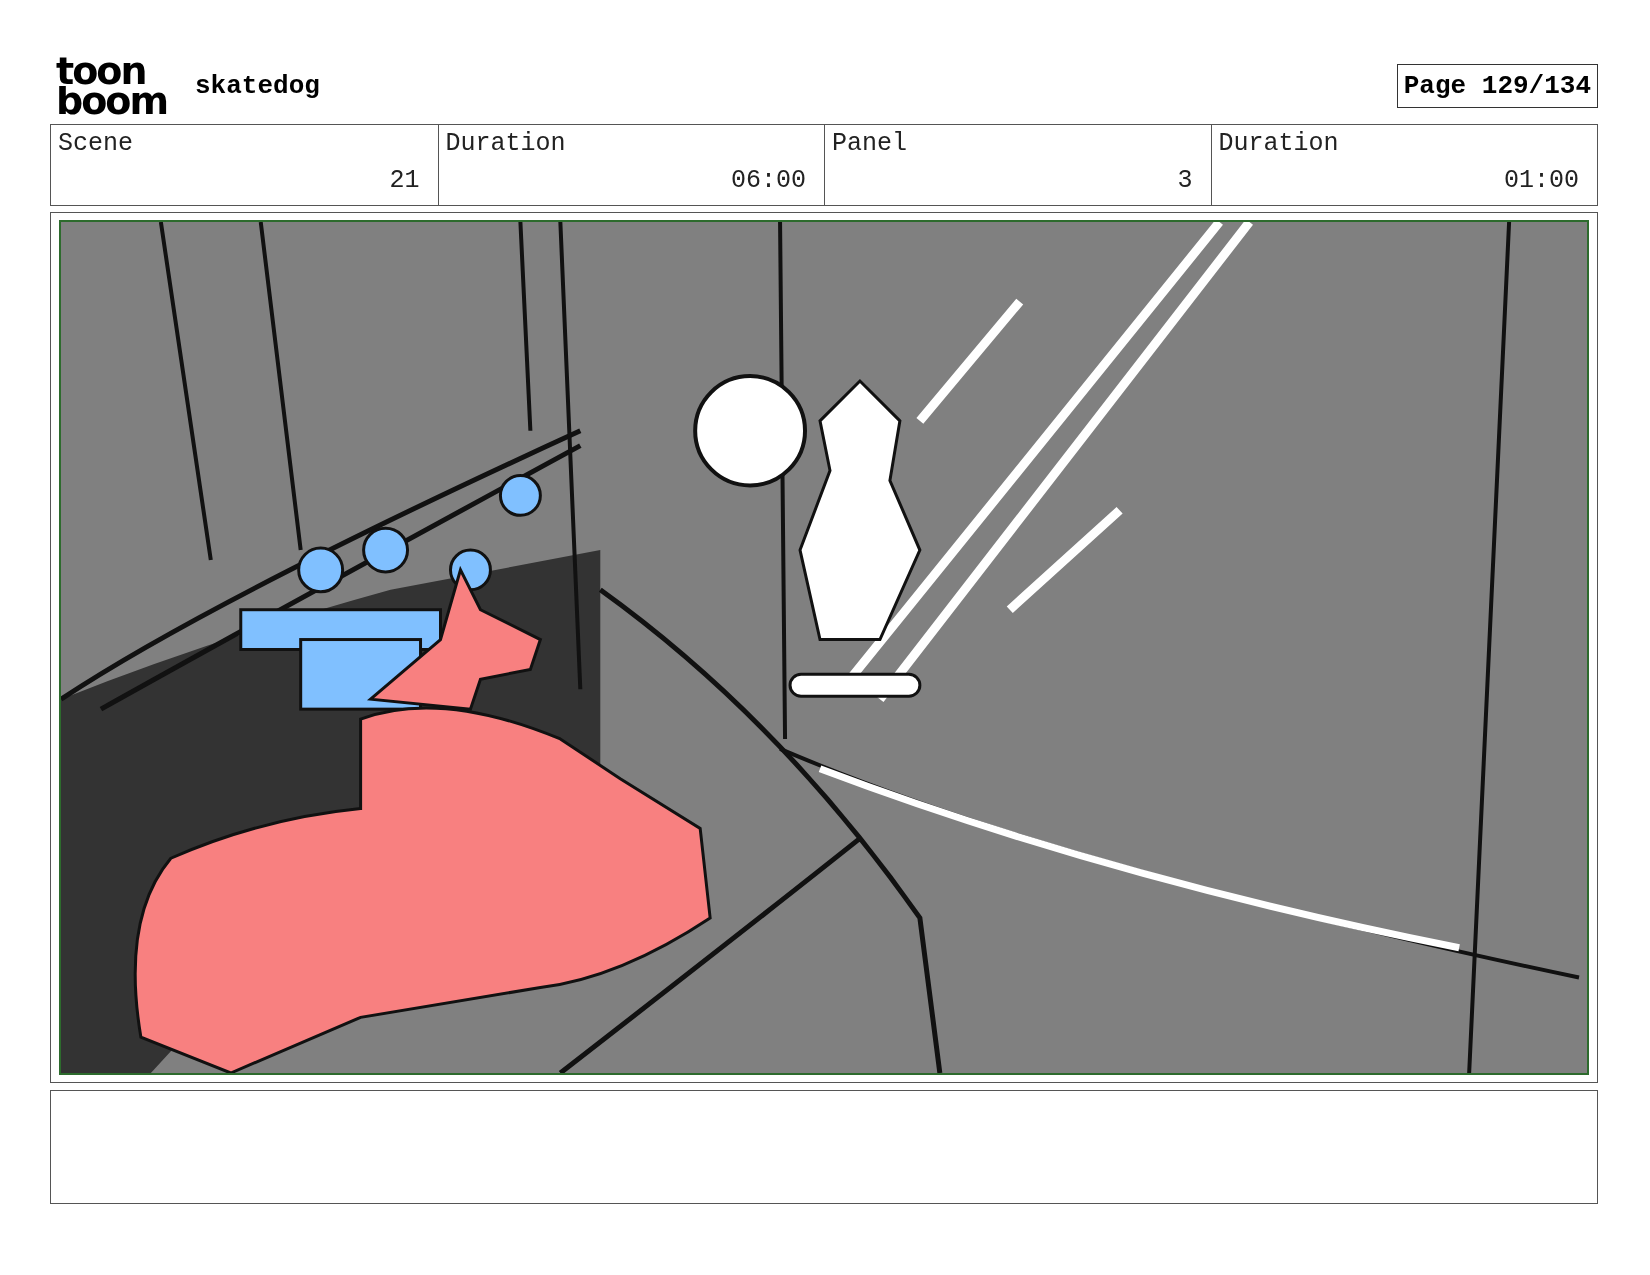 This screenshot has width=1650, height=1275. I want to click on field-label: Scene, so click(96, 143).